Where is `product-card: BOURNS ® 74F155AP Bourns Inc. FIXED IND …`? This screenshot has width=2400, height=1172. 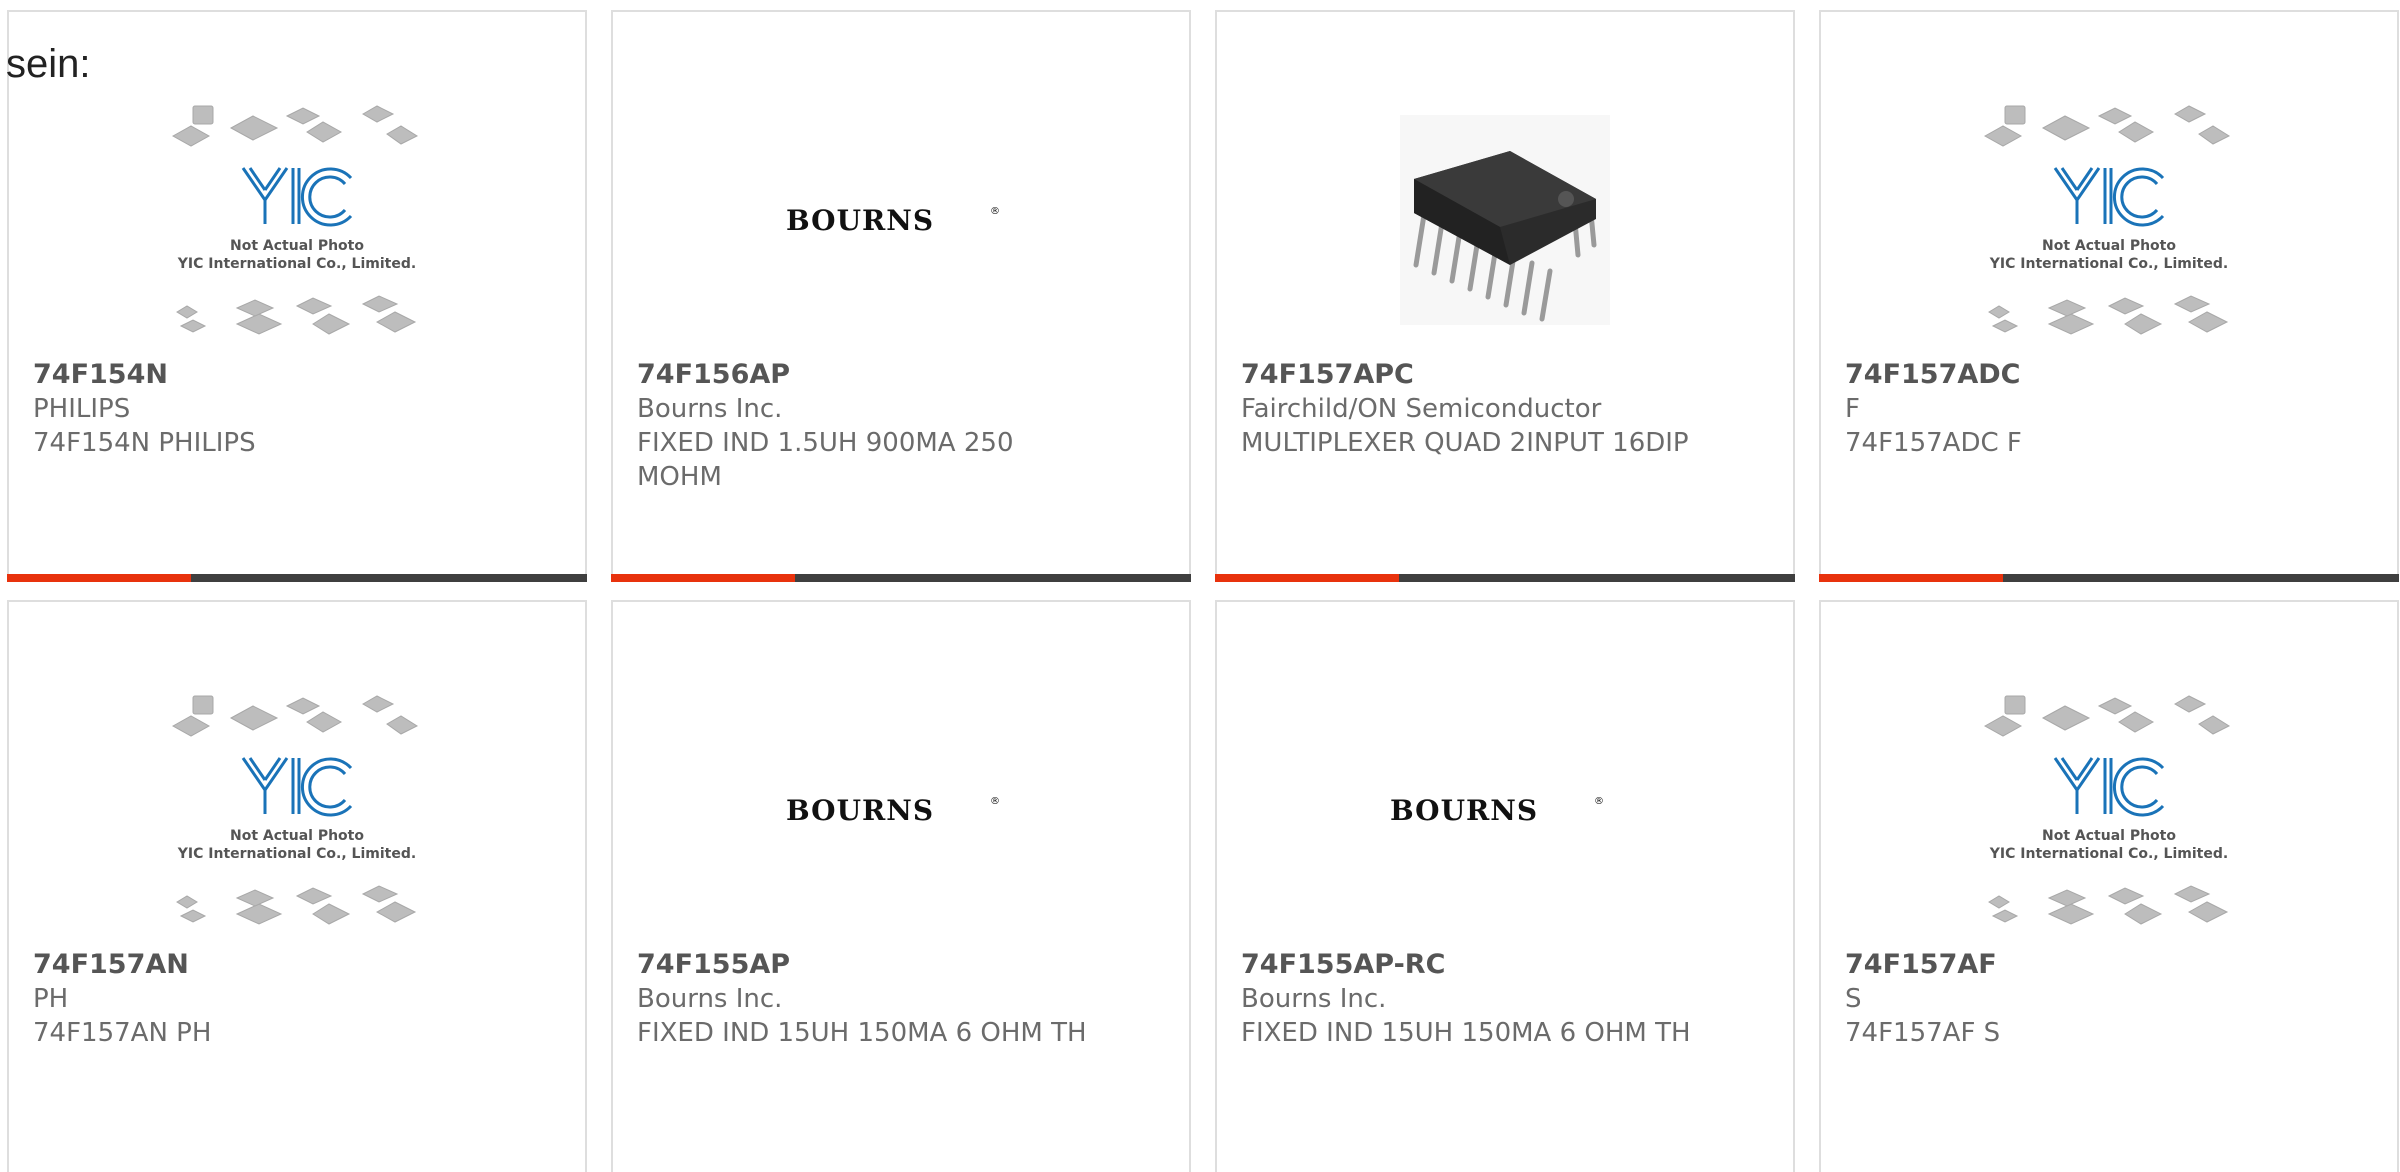
product-card: BOURNS ® 74F155AP Bourns Inc. FIXED IND … is located at coordinates (901, 886).